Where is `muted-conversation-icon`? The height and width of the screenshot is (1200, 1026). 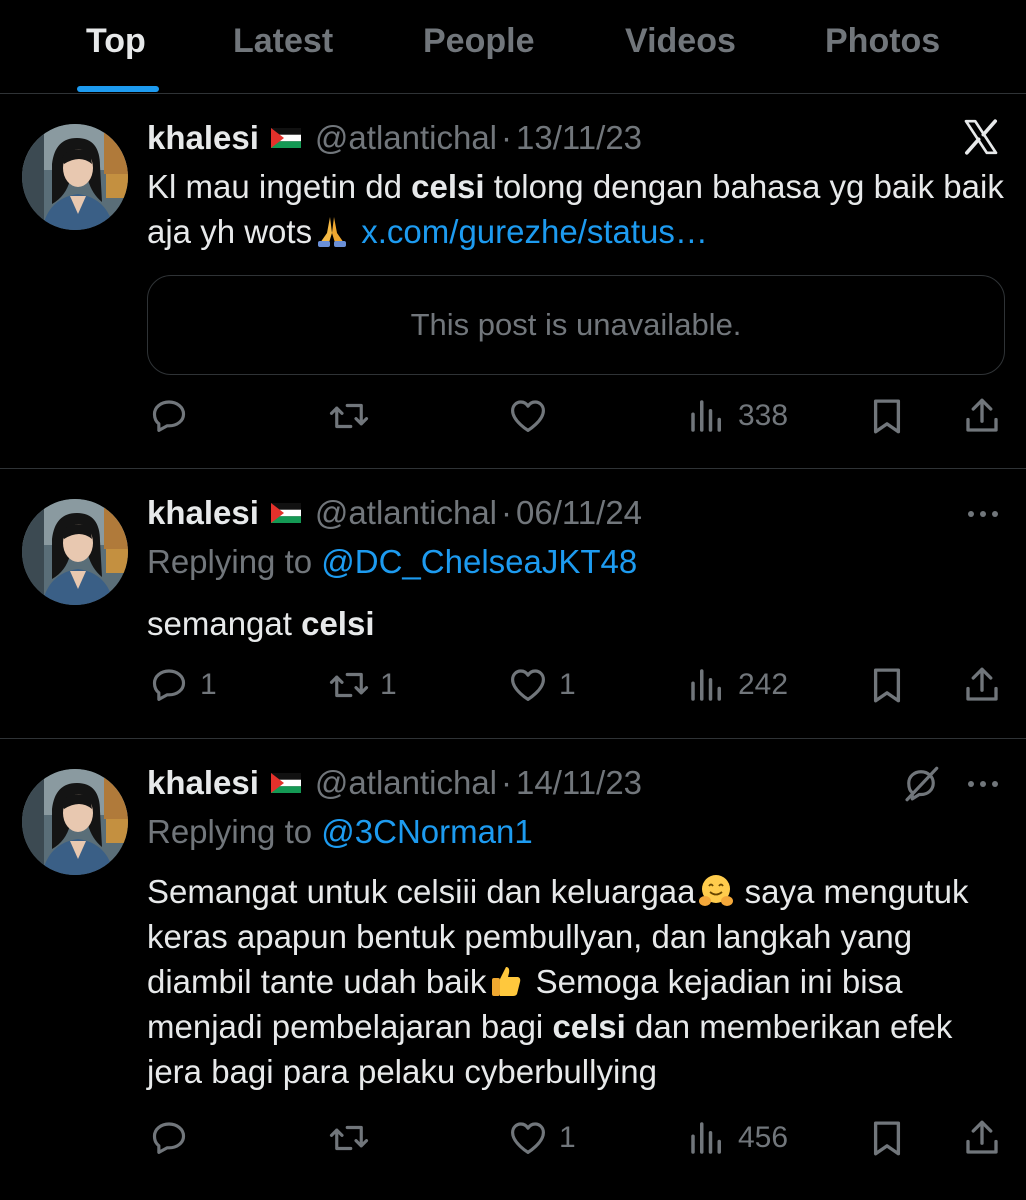
muted-conversation-icon is located at coordinates (921, 784).